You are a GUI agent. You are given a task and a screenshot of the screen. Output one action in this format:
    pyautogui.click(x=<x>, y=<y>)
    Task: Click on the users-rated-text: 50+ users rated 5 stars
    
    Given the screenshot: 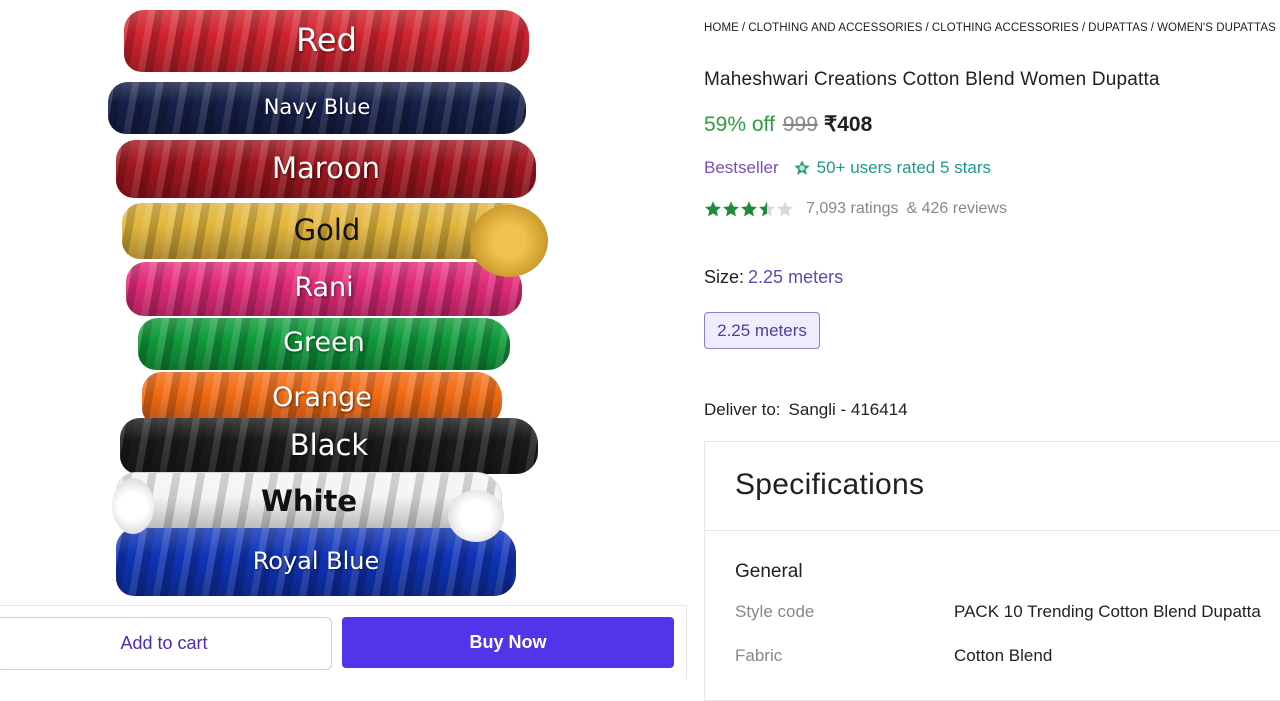 What is the action you would take?
    pyautogui.click(x=904, y=168)
    